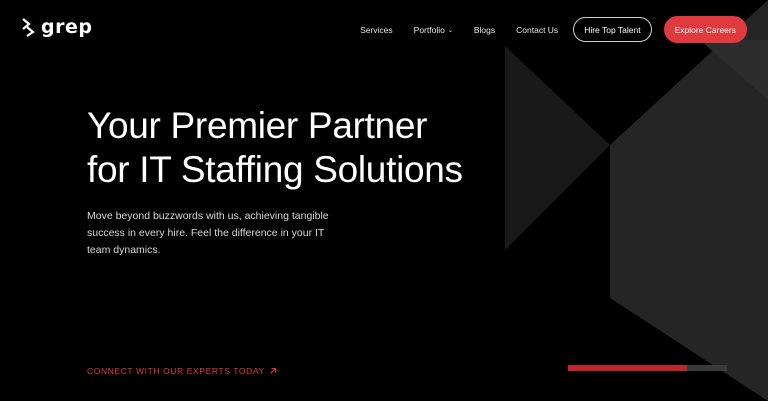  Describe the element at coordinates (537, 30) in the screenshot. I see `nav-contact: Contact Us` at that location.